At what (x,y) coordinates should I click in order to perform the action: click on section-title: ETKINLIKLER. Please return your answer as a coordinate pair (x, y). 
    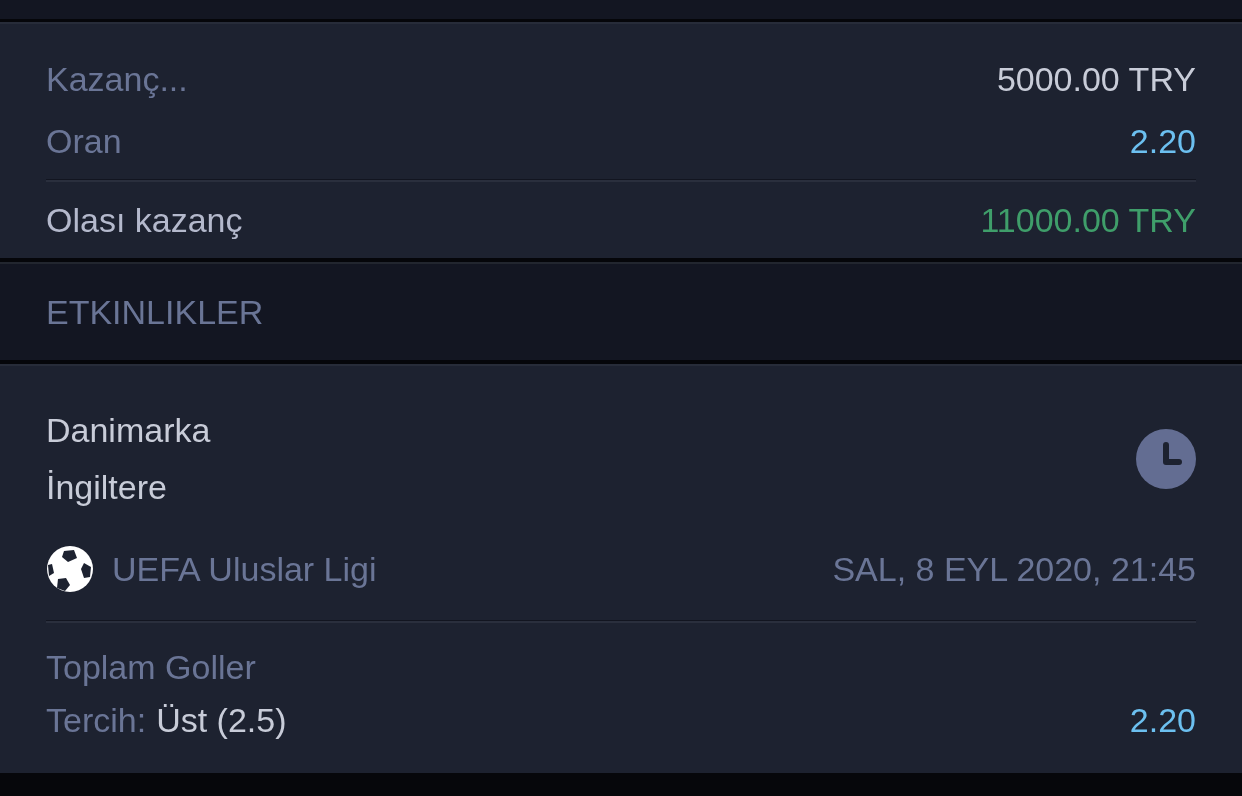
    Looking at the image, I should click on (155, 312).